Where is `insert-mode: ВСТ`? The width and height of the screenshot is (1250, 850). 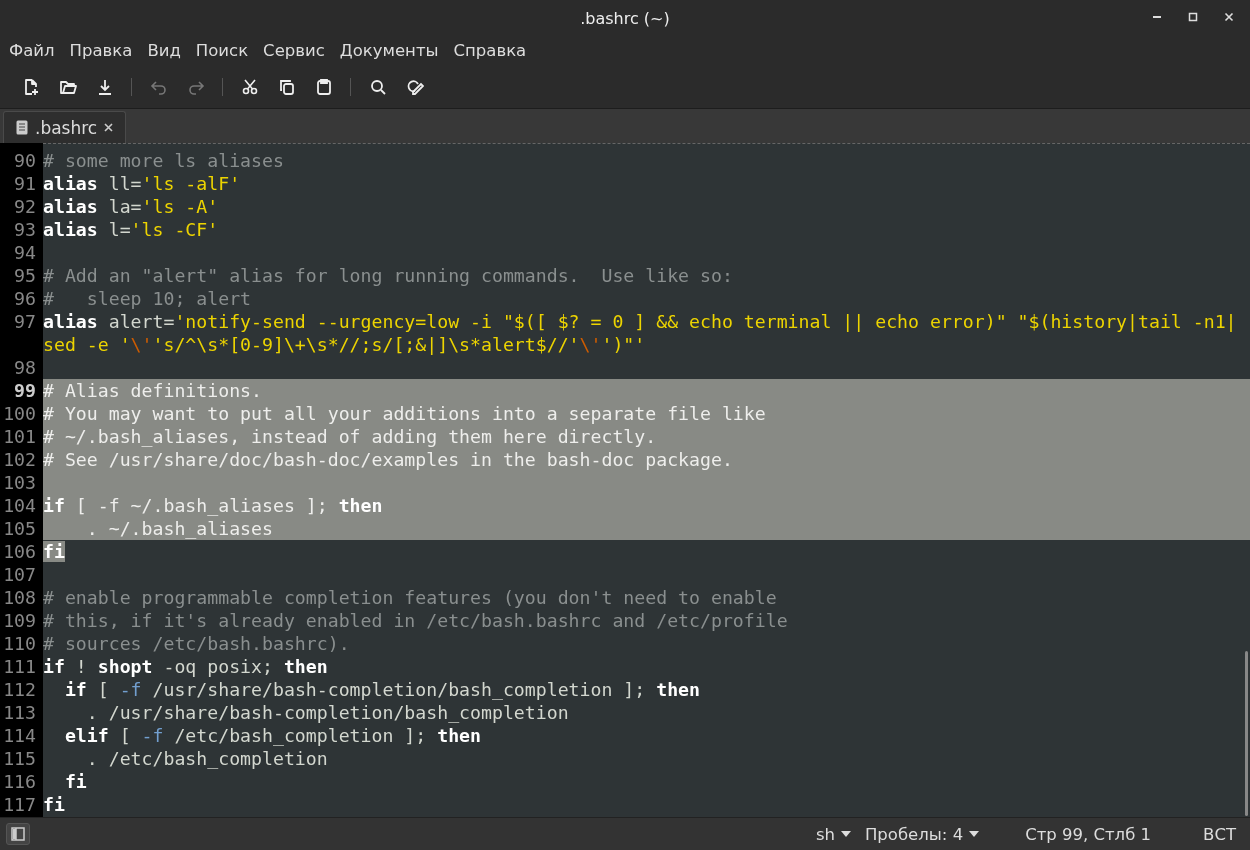 insert-mode: ВСТ is located at coordinates (1219, 834).